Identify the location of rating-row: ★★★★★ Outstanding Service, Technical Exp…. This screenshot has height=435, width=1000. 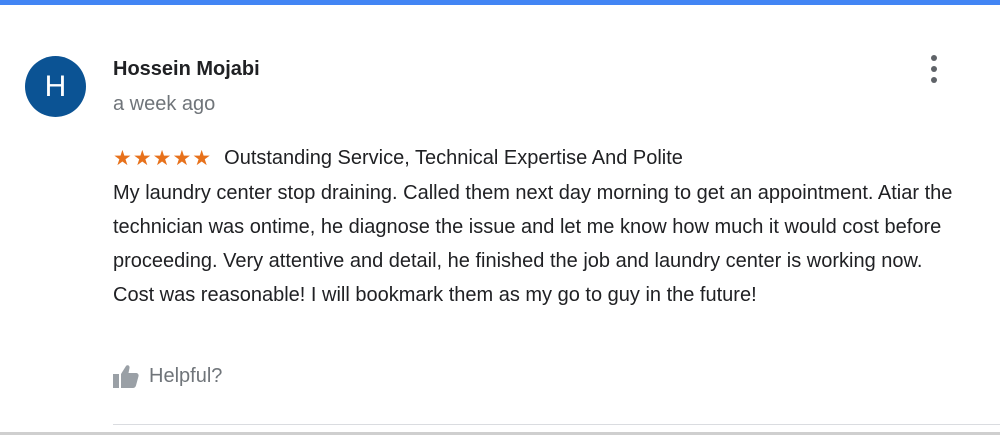
(398, 158).